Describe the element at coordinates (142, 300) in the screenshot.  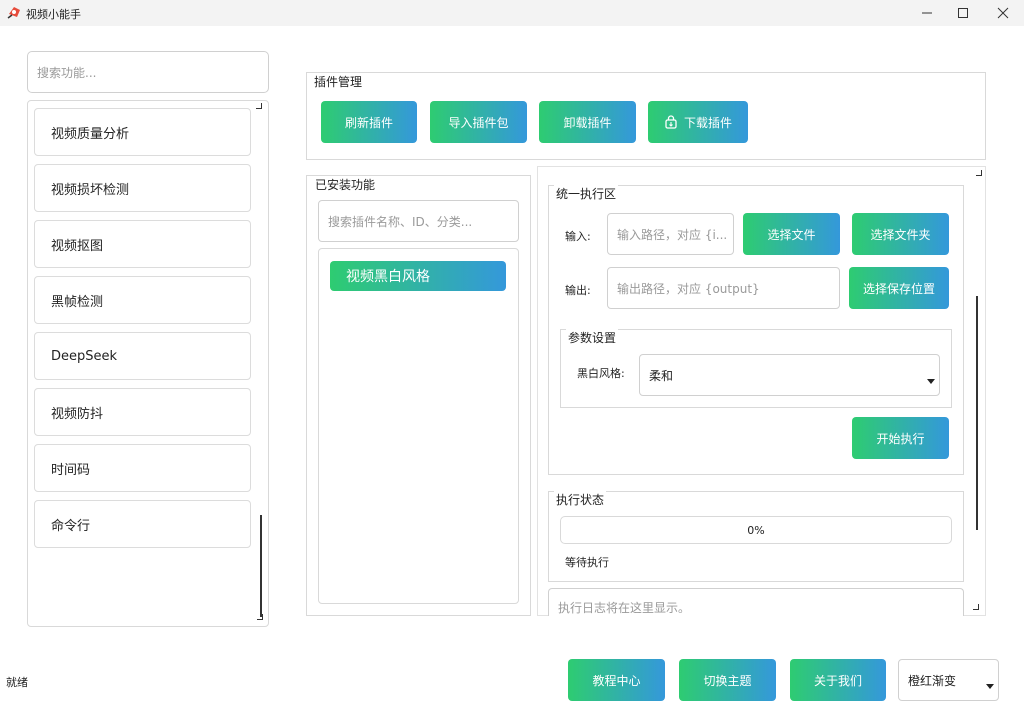
I see `sidebar-item-blackframe: 黑帧检测` at that location.